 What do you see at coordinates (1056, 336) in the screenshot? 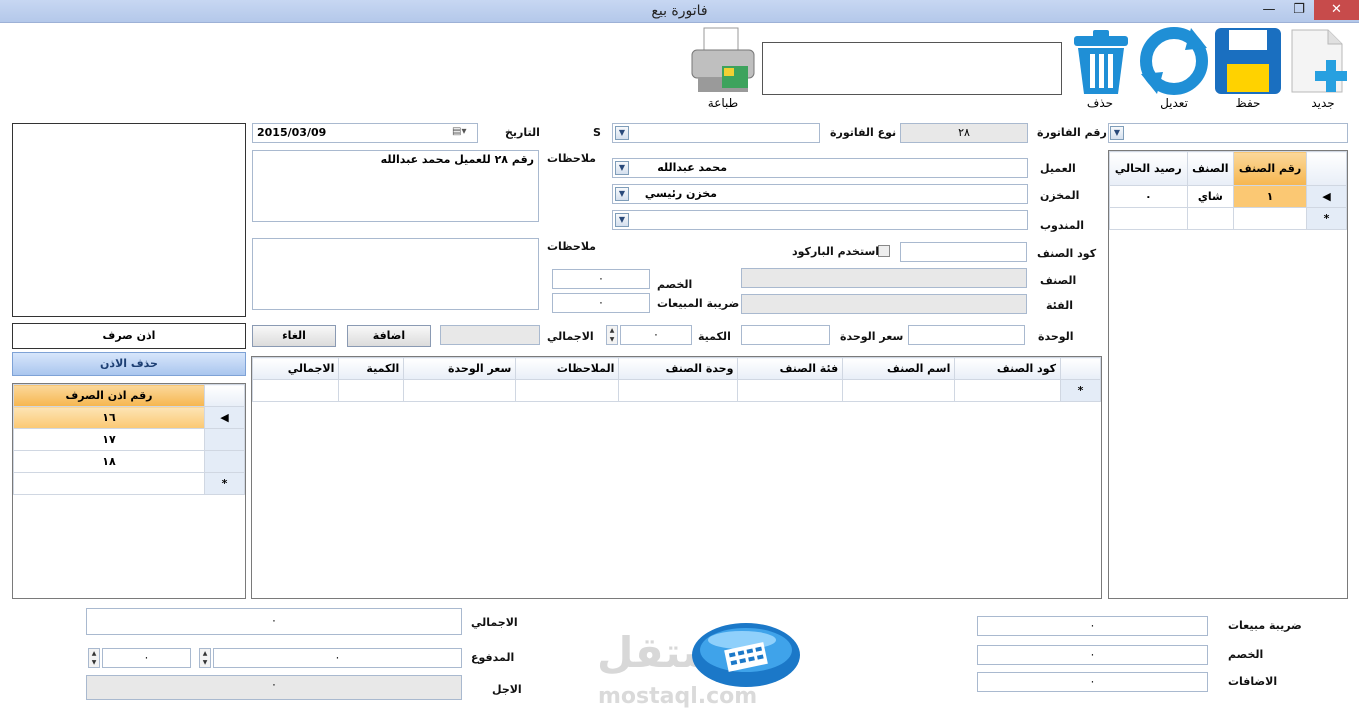
I see `unit-label: الوحدة` at bounding box center [1056, 336].